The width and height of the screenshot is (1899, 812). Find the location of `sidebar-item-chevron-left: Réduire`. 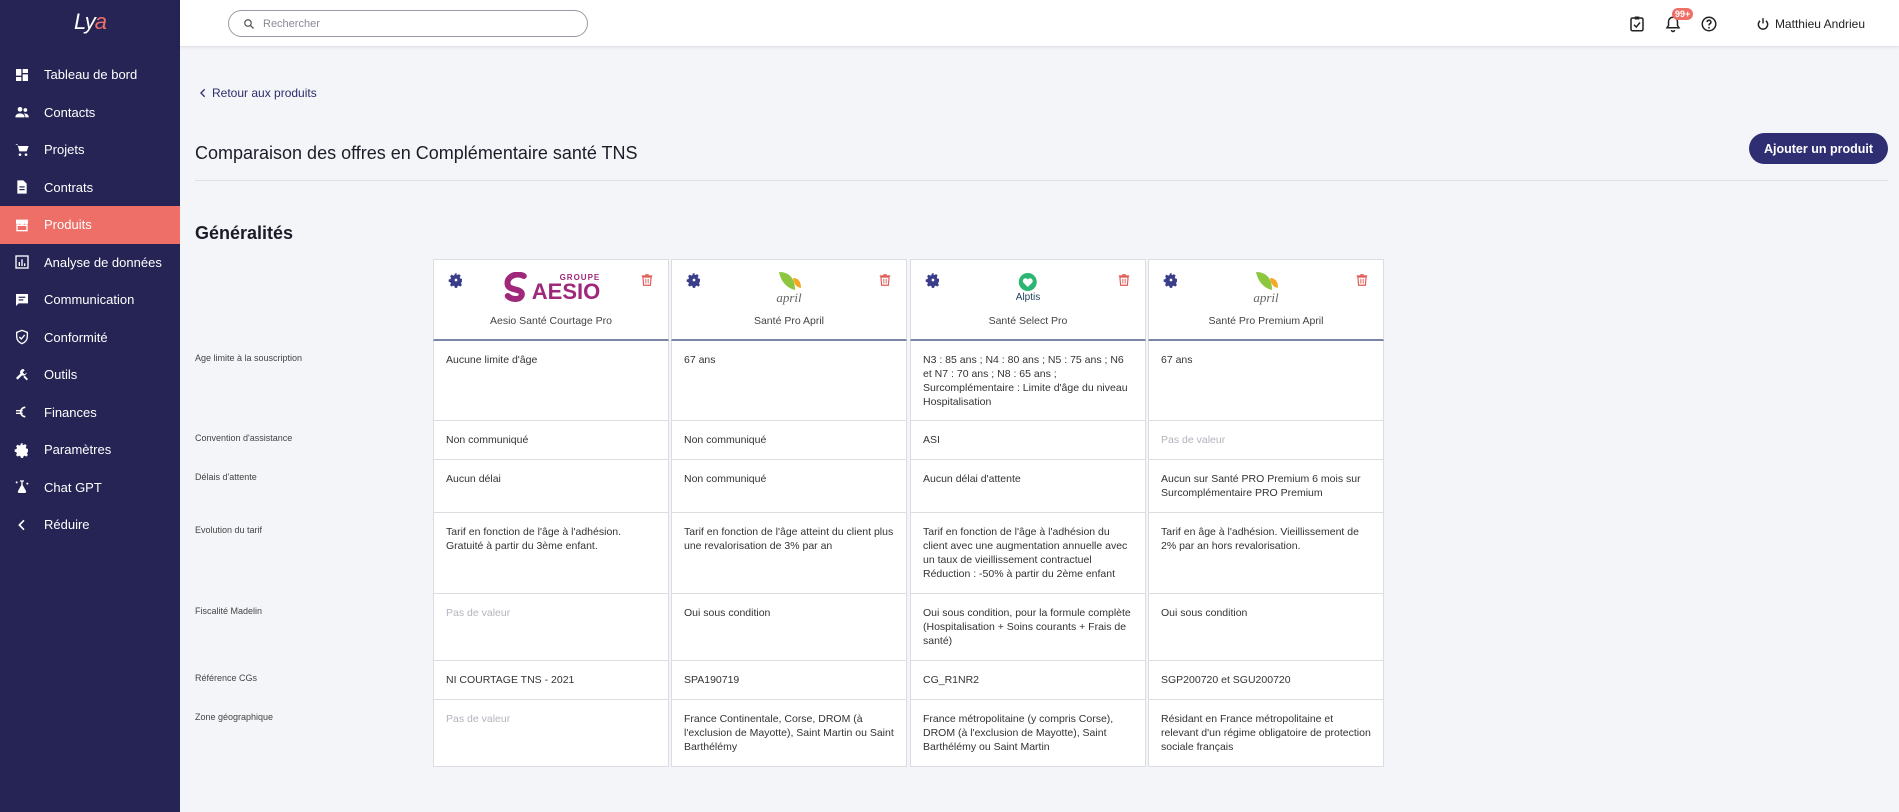

sidebar-item-chevron-left: Réduire is located at coordinates (90, 525).